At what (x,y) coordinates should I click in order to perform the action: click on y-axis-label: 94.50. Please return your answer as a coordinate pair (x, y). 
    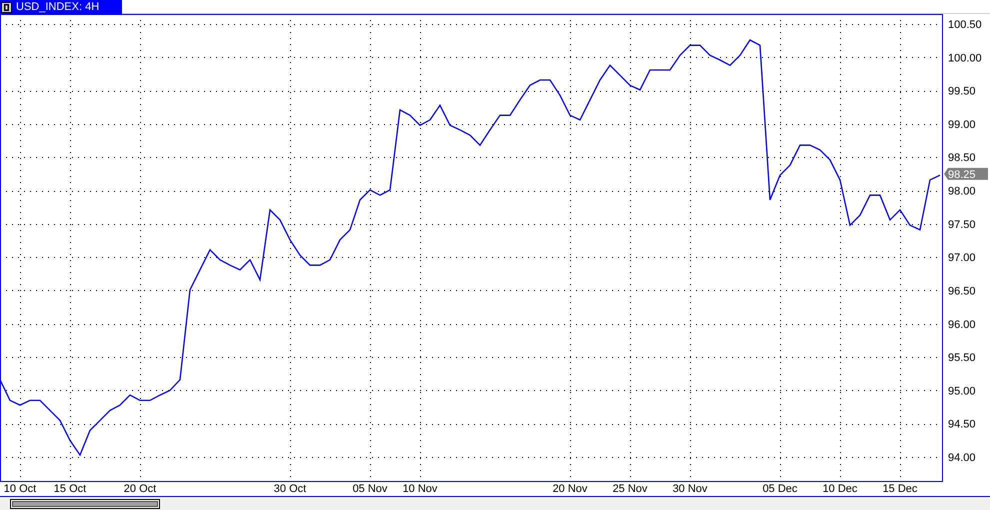
    Looking at the image, I should click on (962, 424).